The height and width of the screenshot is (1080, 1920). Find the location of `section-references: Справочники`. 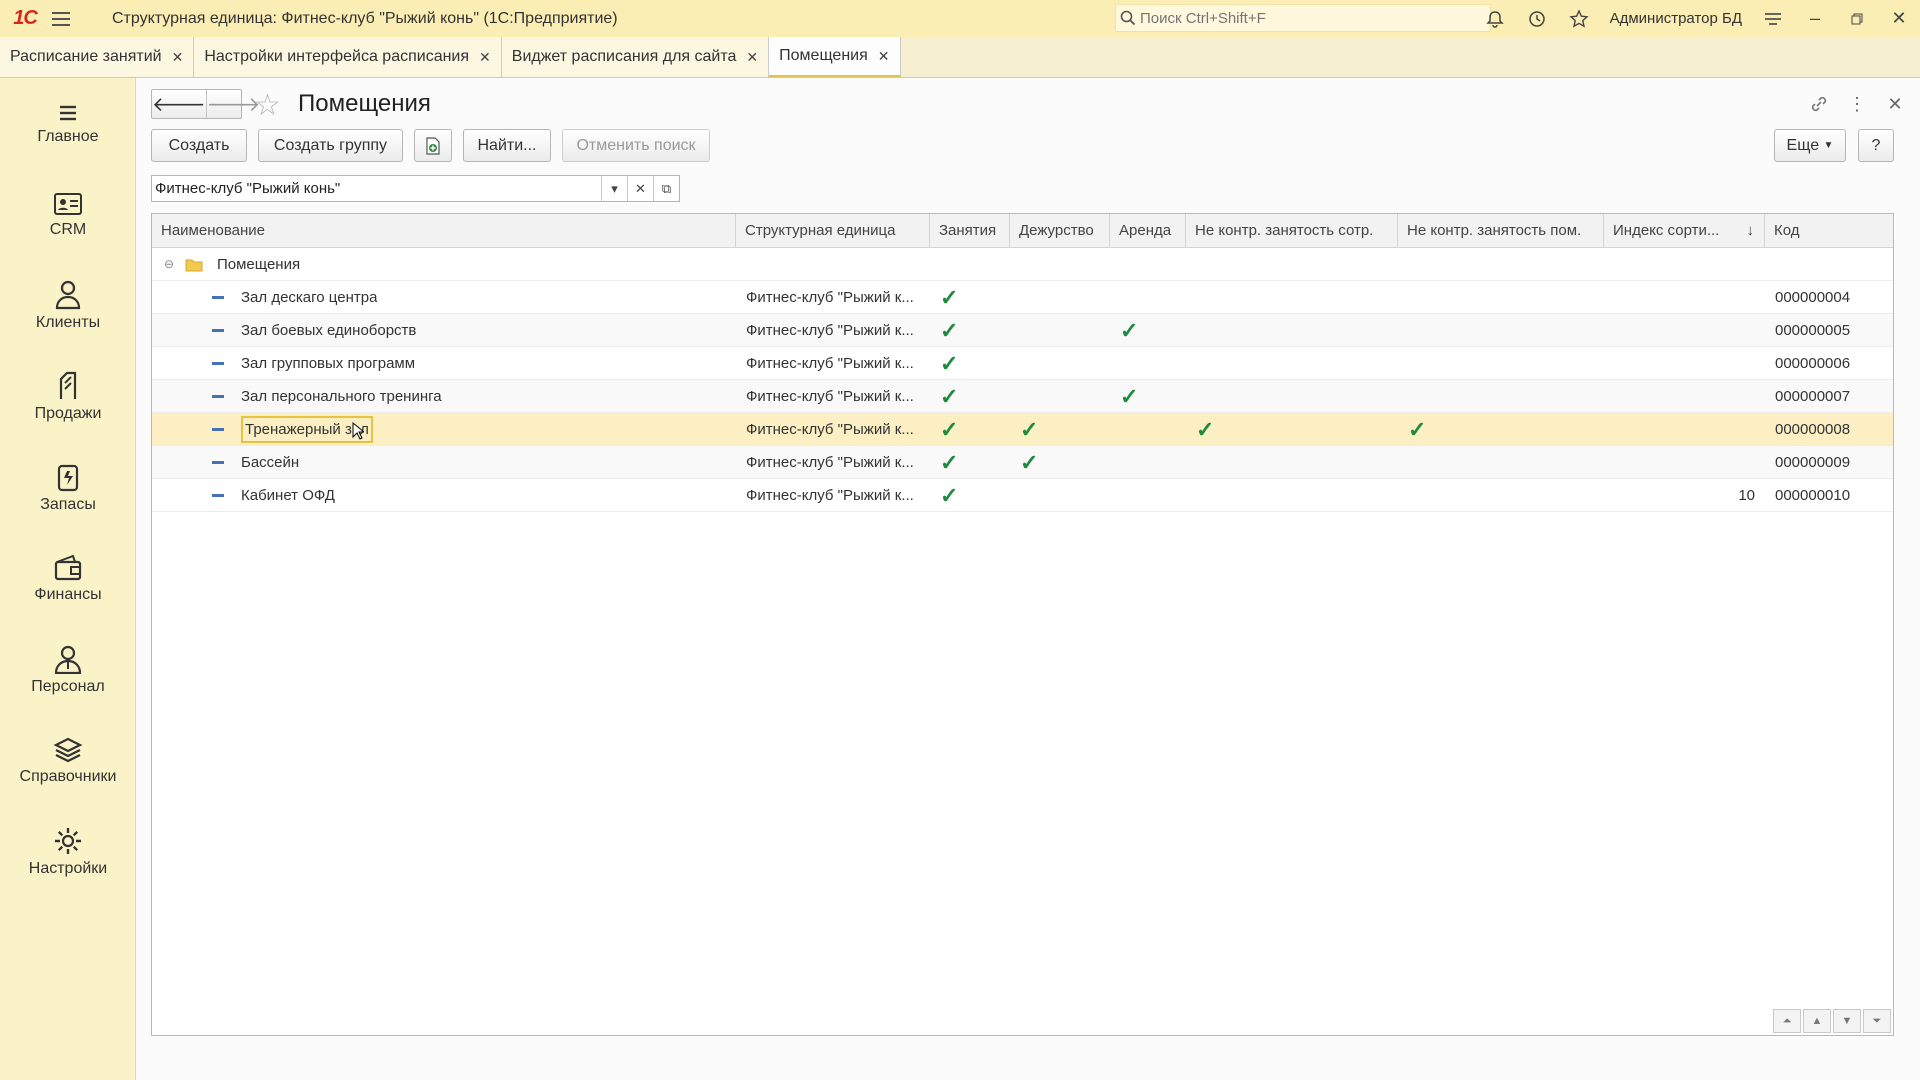

section-references: Справочники is located at coordinates (68, 760).